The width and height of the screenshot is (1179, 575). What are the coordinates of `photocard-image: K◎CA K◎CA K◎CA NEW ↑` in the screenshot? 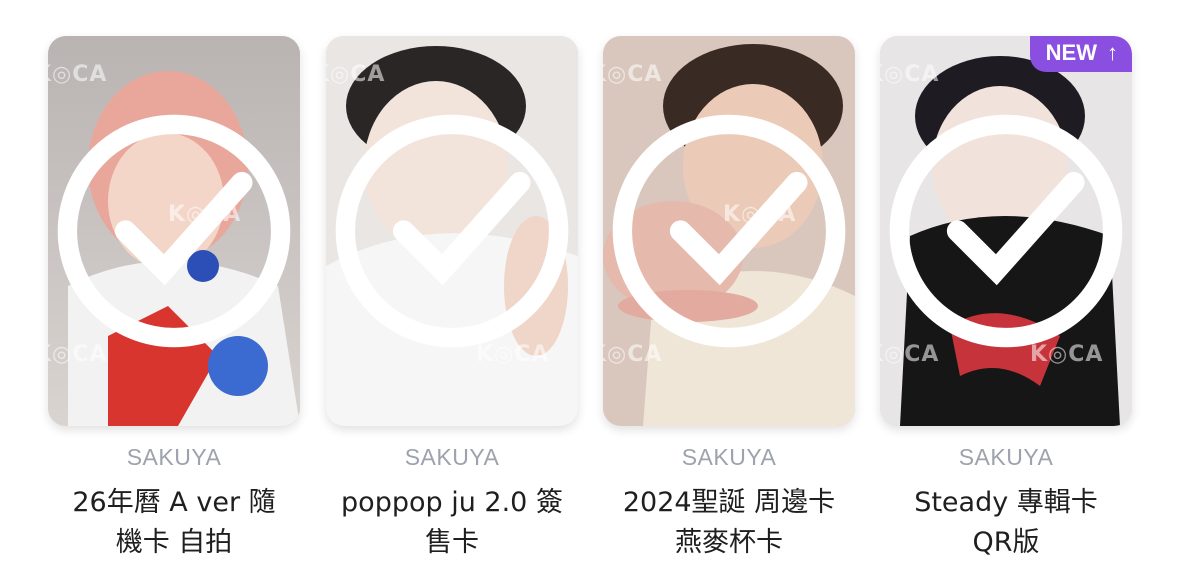 It's located at (1006, 231).